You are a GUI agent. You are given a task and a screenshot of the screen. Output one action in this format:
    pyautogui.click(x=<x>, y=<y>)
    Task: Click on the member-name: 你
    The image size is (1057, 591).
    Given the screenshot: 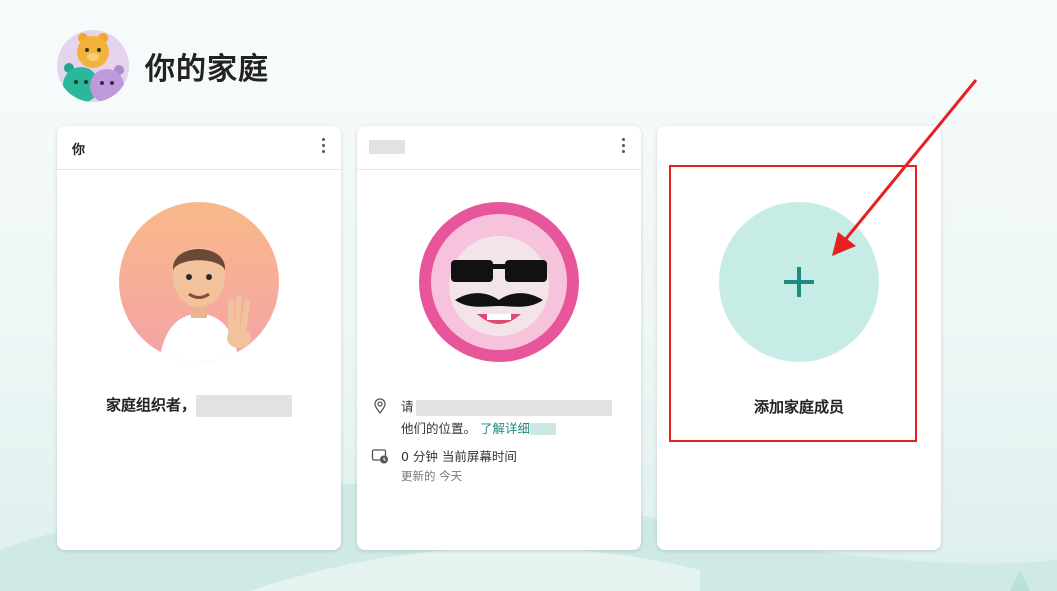 What is the action you would take?
    pyautogui.click(x=79, y=150)
    